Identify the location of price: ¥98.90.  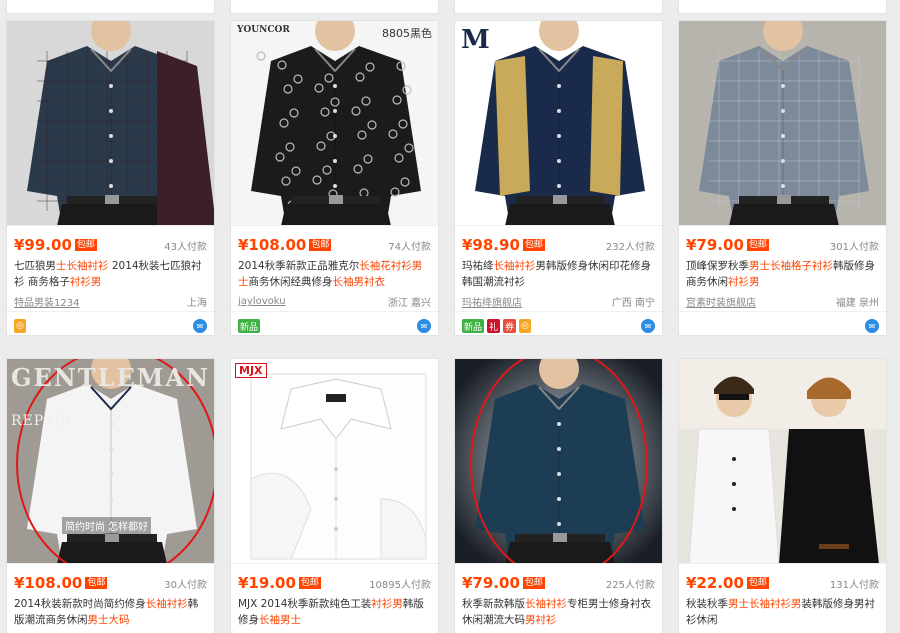
(491, 245).